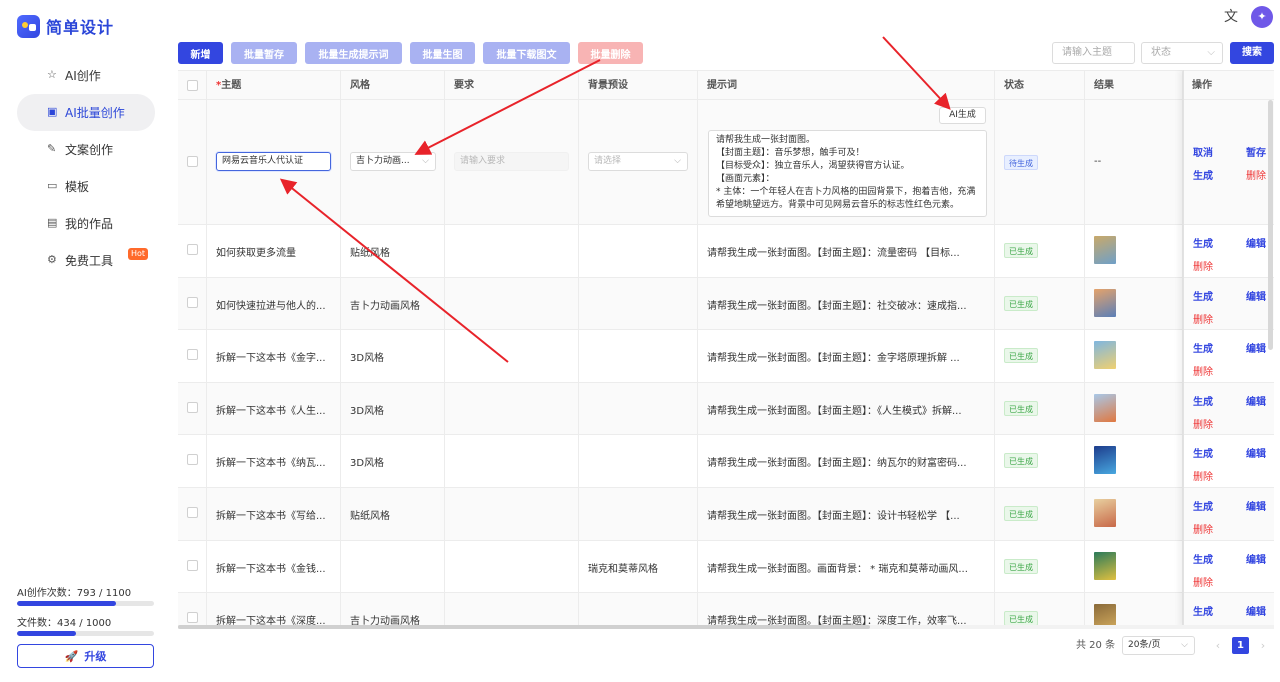  Describe the element at coordinates (1040, 162) in the screenshot. I see `status-cell: 待生成` at that location.